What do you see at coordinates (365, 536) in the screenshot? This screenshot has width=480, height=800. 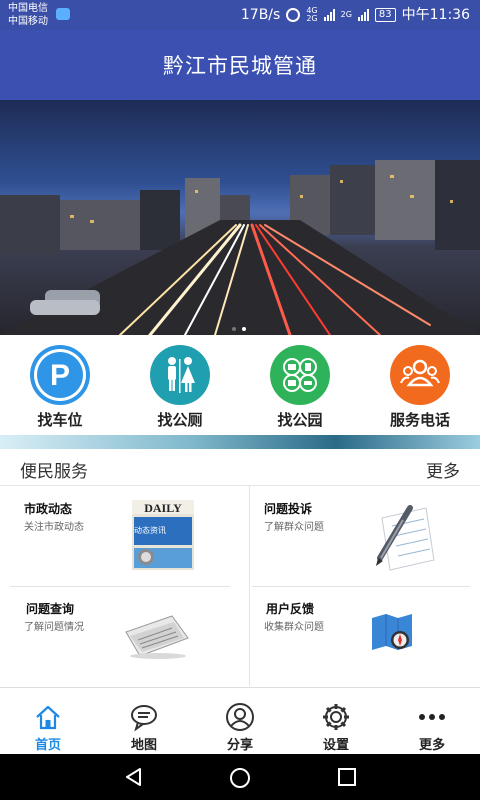 I see `service-item-complaint: 问题投诉 了解群众问题` at bounding box center [365, 536].